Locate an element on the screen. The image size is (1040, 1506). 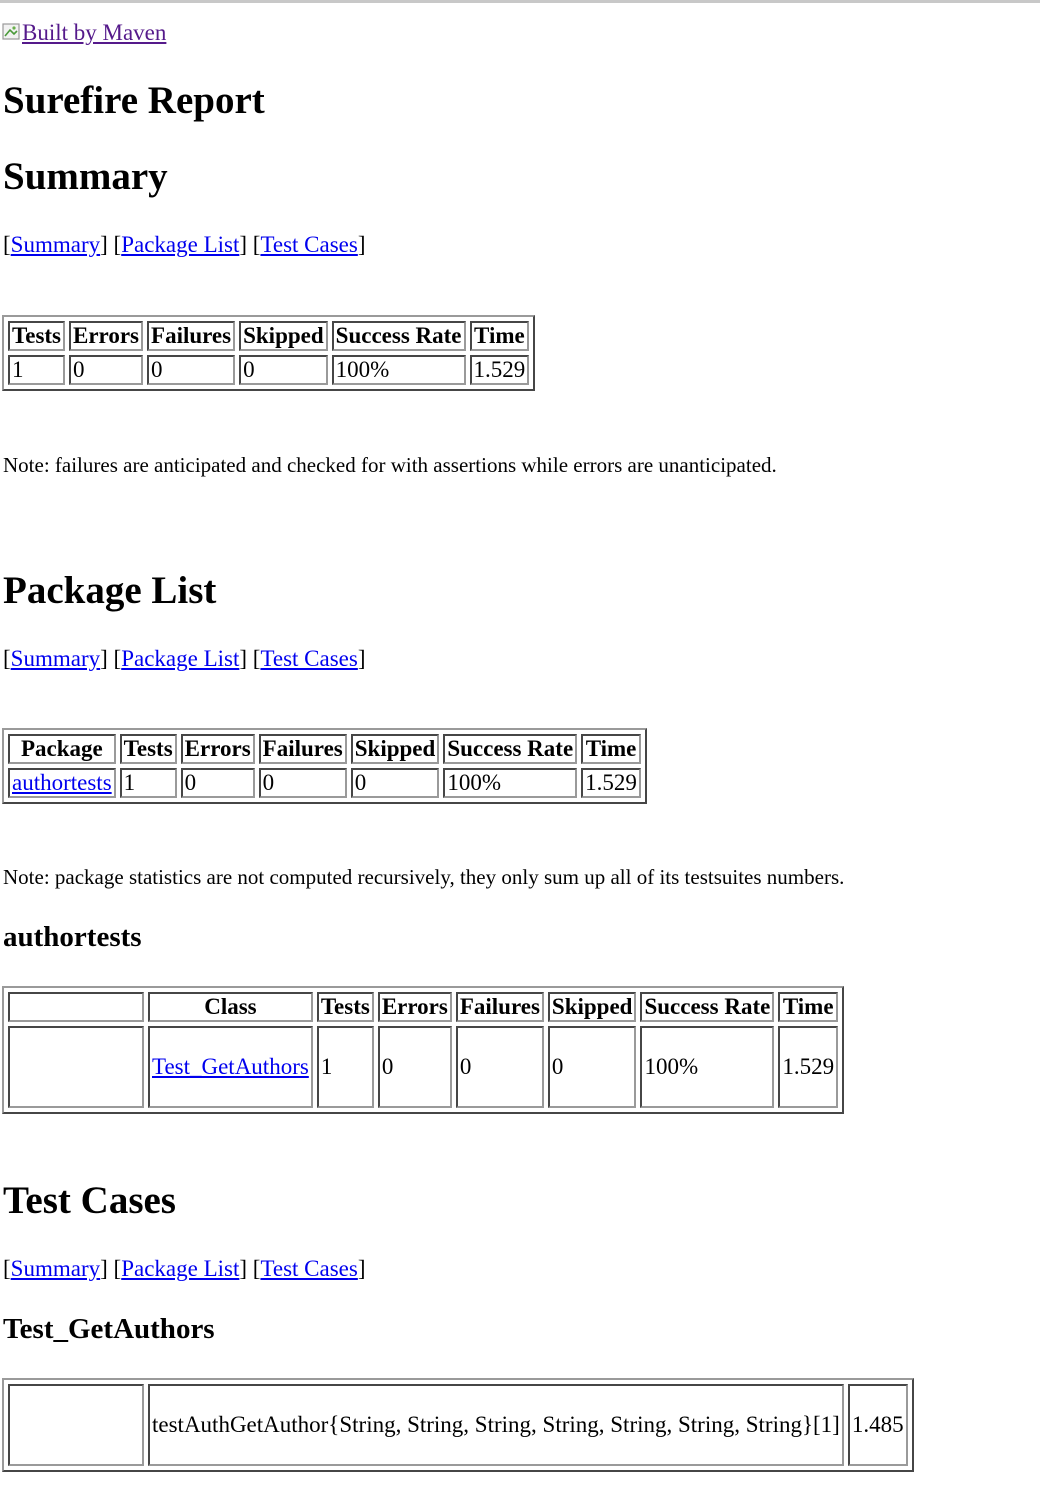
table-row: authortests 1 0 0 0 100% 1.529 is located at coordinates (324, 783).